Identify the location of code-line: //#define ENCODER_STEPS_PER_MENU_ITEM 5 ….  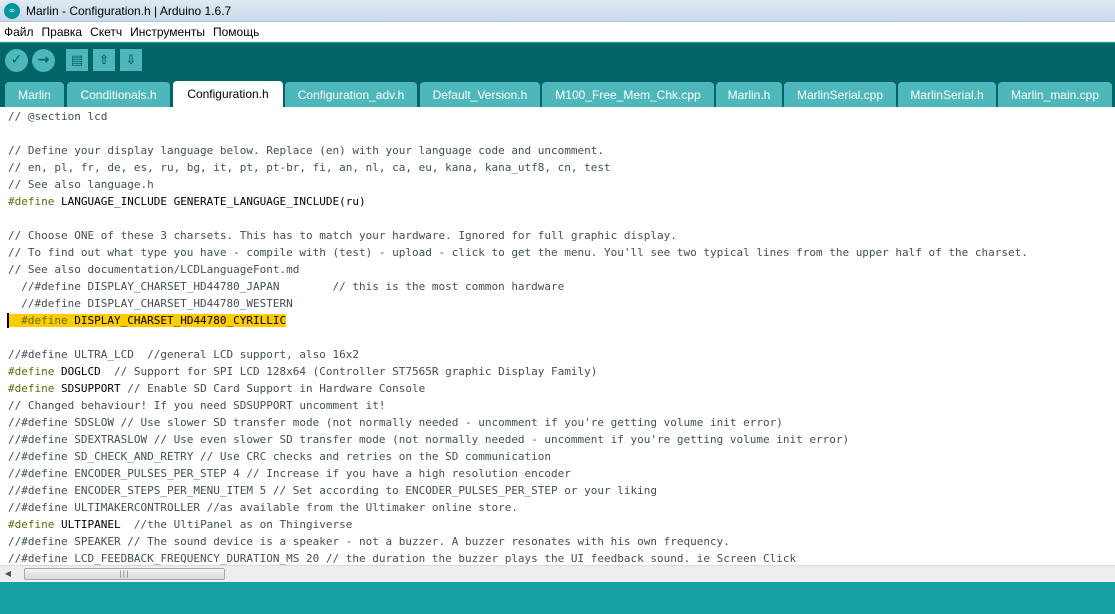
(333, 490).